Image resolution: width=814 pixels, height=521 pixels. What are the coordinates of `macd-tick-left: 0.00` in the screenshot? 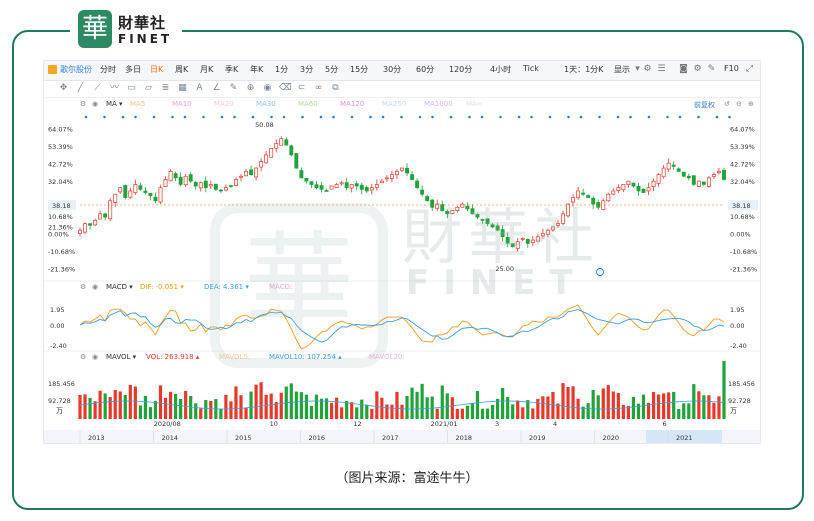 It's located at (57, 326).